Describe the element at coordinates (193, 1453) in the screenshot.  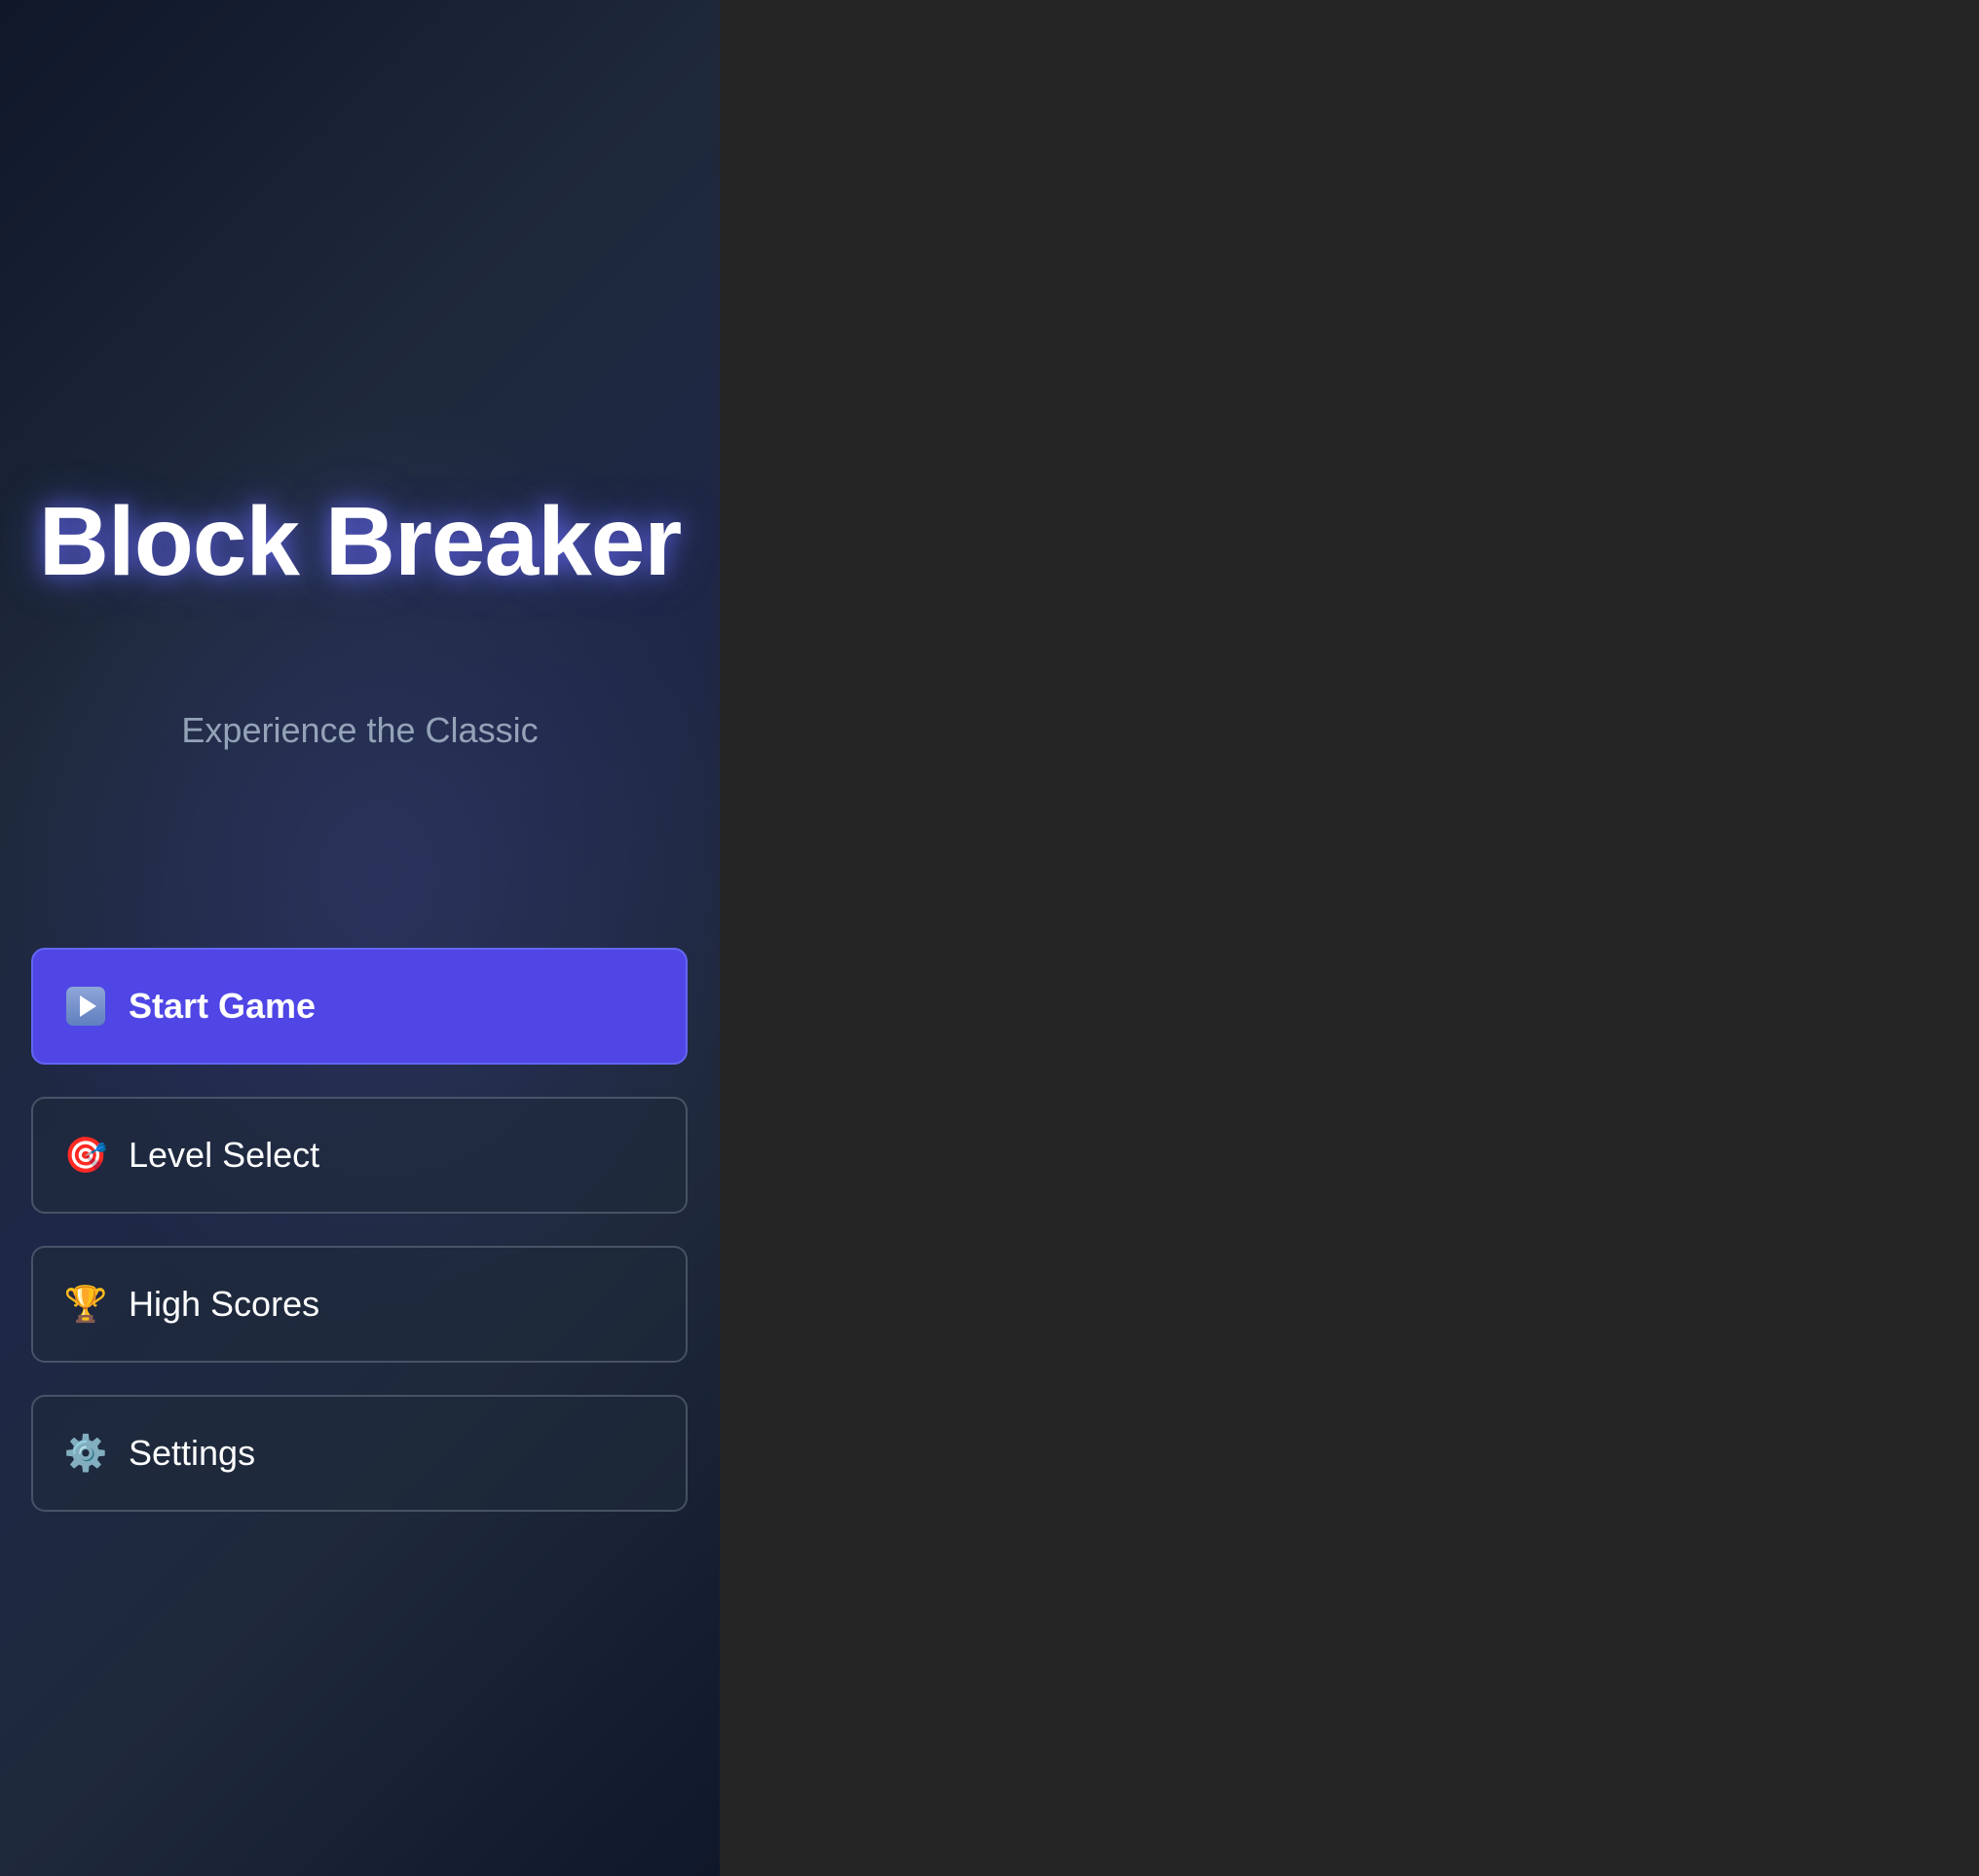
I see `settings-label: Settings` at that location.